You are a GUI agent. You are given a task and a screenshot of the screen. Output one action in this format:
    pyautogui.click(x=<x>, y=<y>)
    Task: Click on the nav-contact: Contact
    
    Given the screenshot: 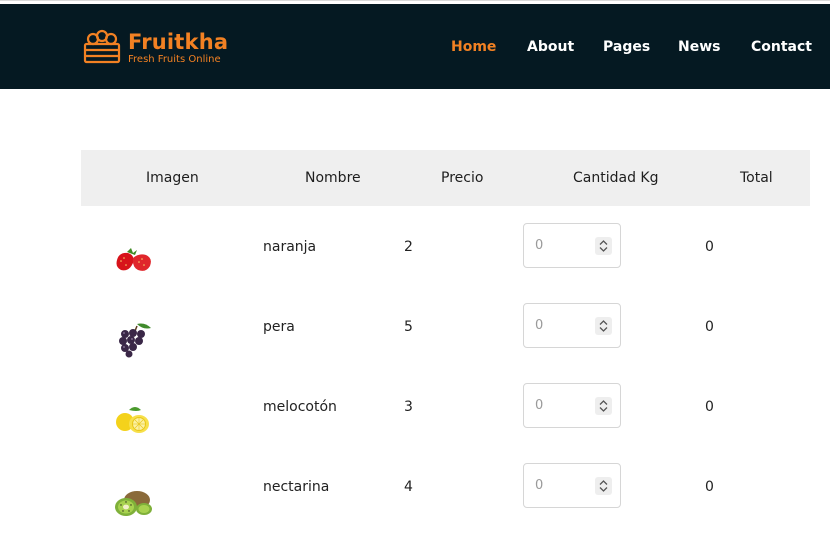 What is the action you would take?
    pyautogui.click(x=781, y=47)
    